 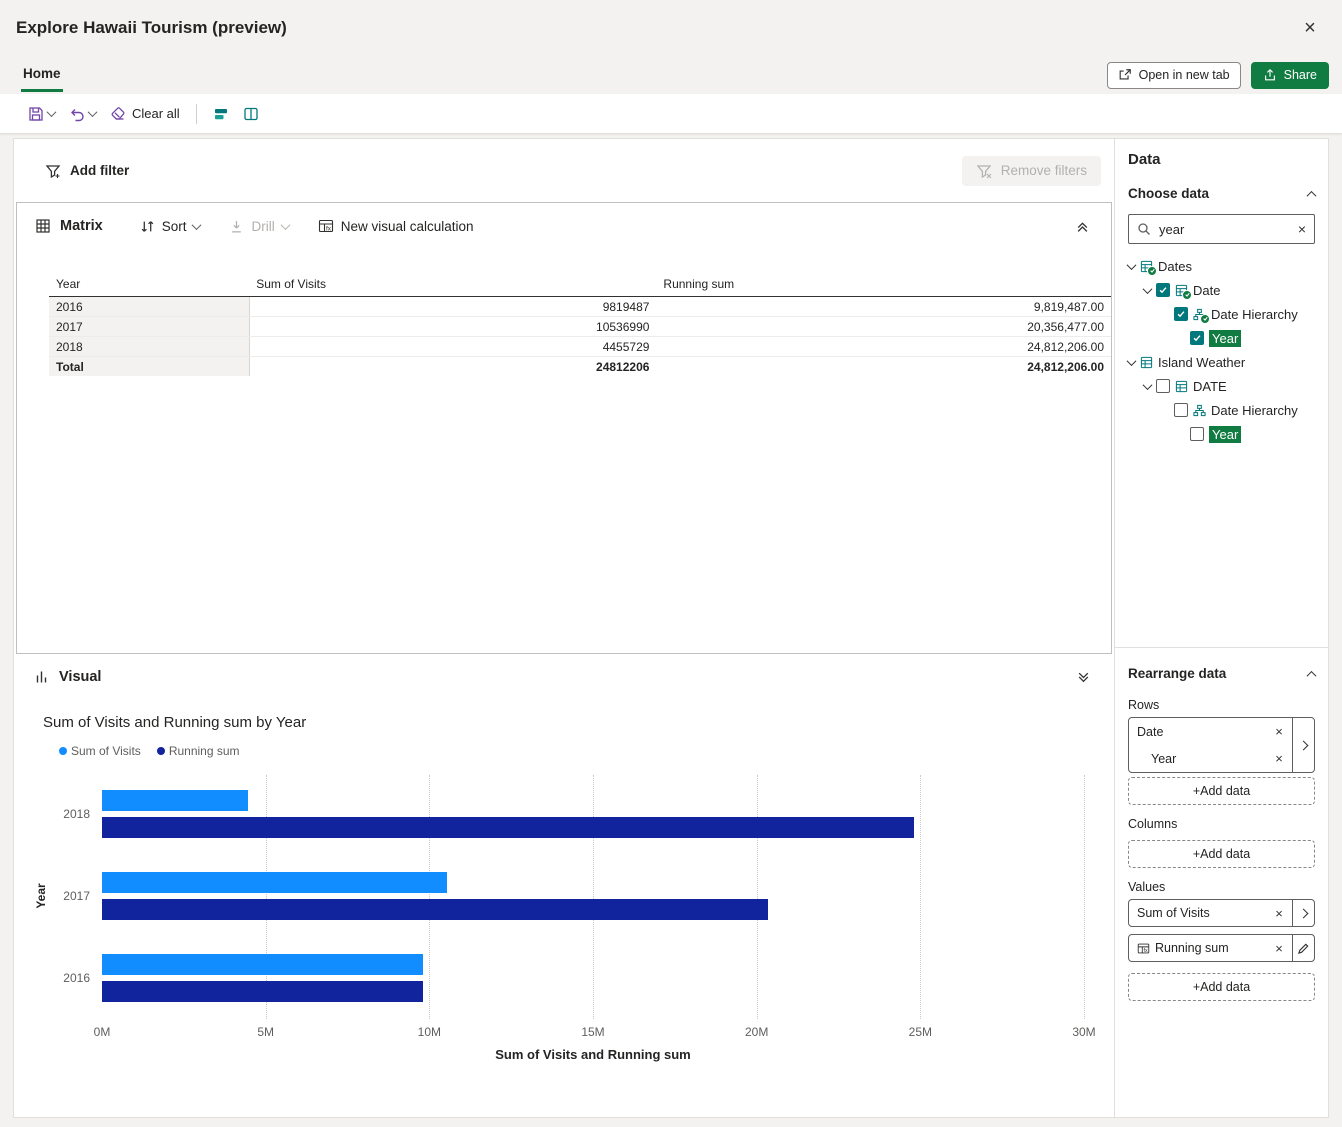 I want to click on chevron-up-icon, so click(x=1311, y=195).